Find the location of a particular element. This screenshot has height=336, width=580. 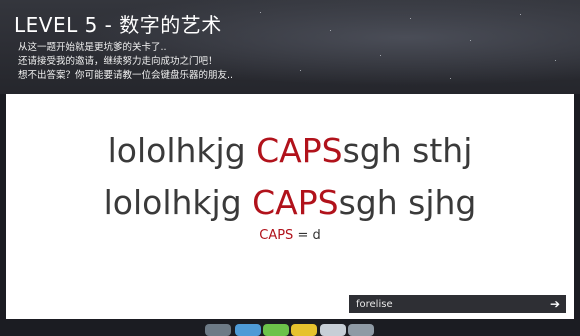

arrow-right-icon: ➔ is located at coordinates (555, 304).